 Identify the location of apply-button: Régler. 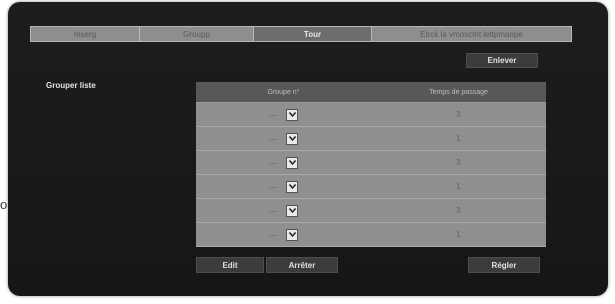
(504, 265).